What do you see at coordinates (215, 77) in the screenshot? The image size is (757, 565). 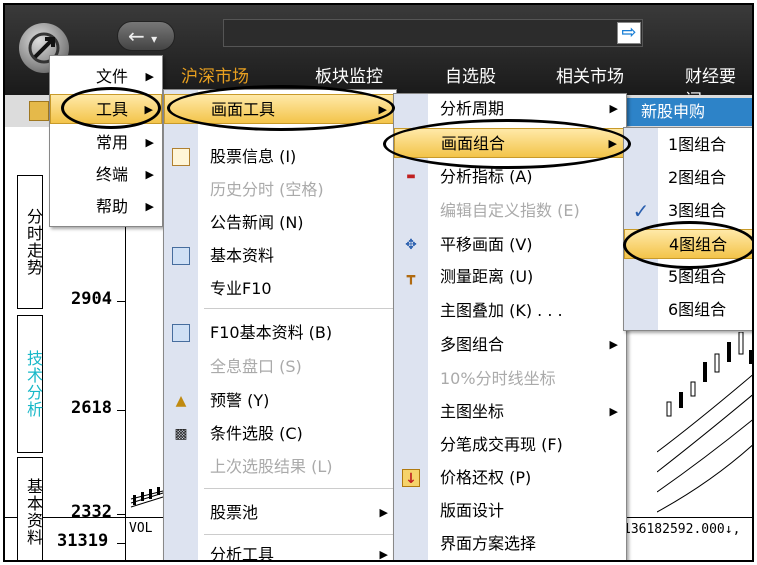 I see `tab-shanghai-shenzhen-market: 沪深市场` at bounding box center [215, 77].